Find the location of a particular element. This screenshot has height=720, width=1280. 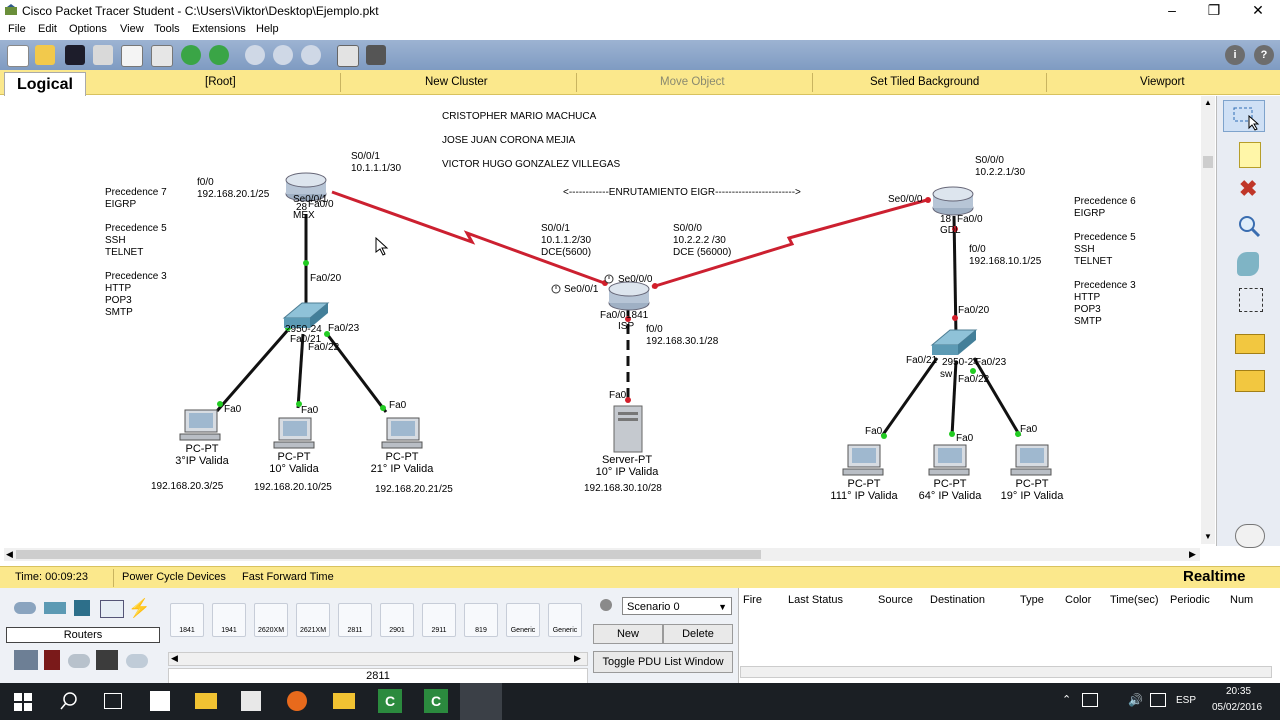

network-icon is located at coordinates (1090, 700).